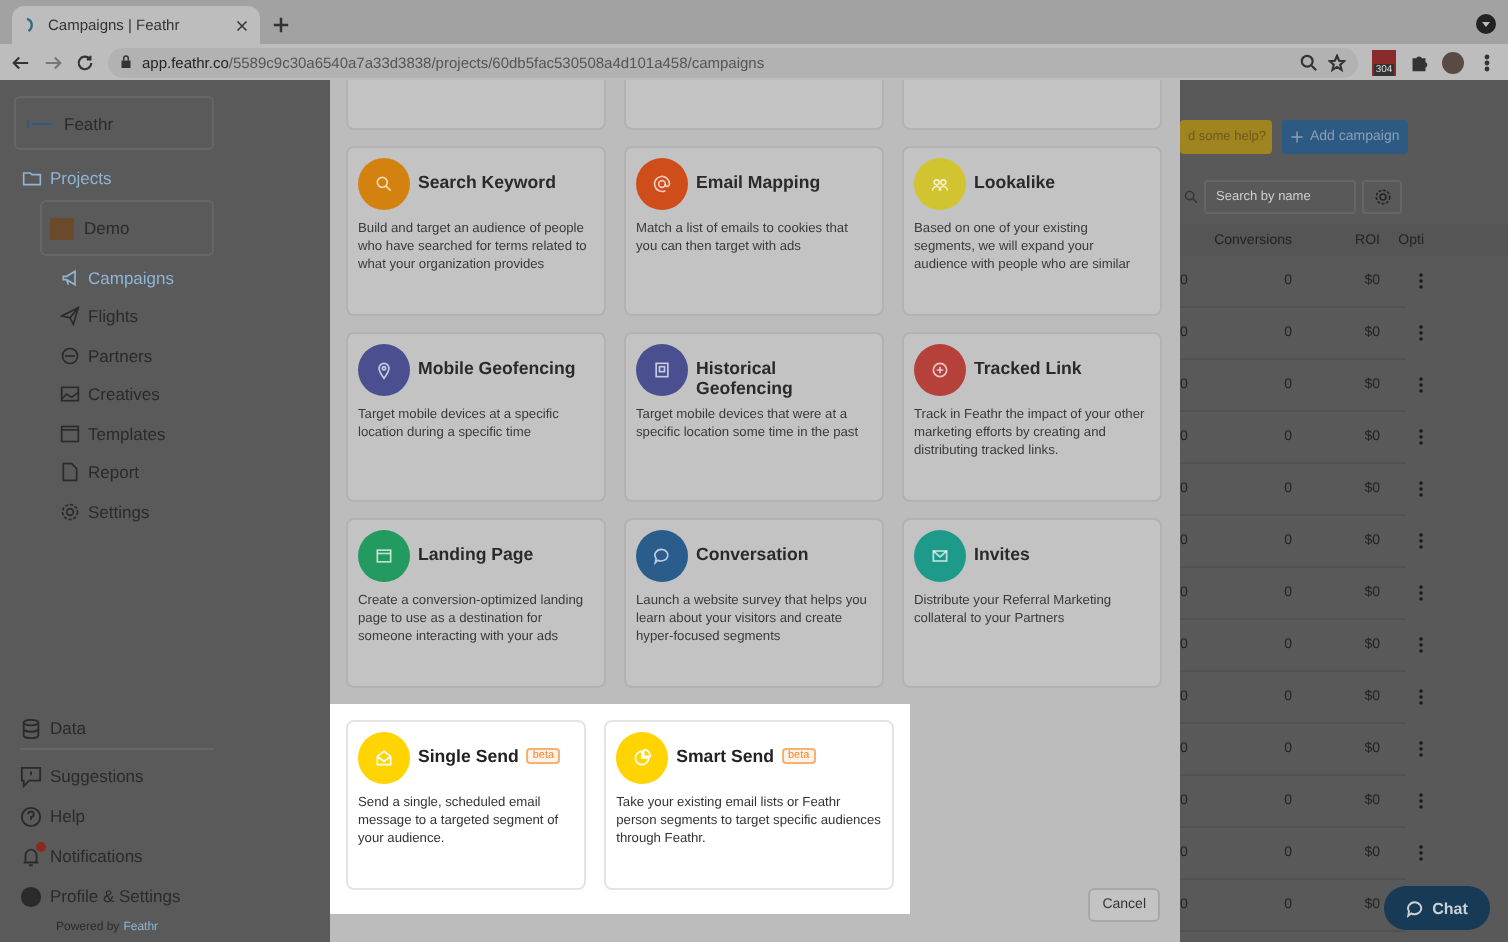  I want to click on window-icon, so click(70, 433).